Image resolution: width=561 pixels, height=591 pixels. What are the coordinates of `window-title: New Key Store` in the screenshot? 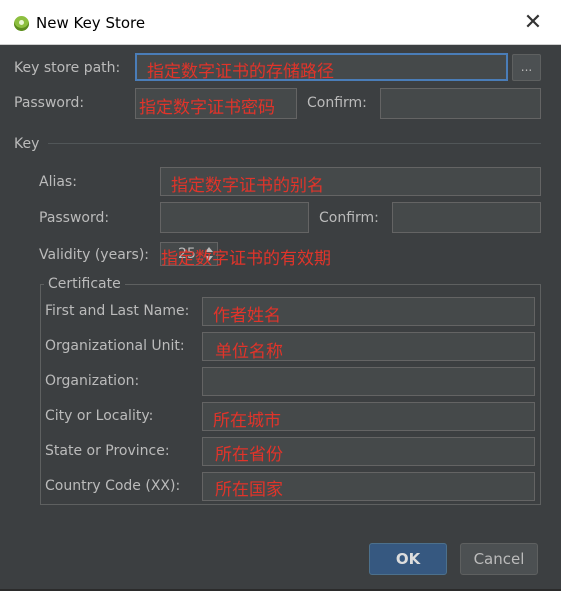 It's located at (91, 23).